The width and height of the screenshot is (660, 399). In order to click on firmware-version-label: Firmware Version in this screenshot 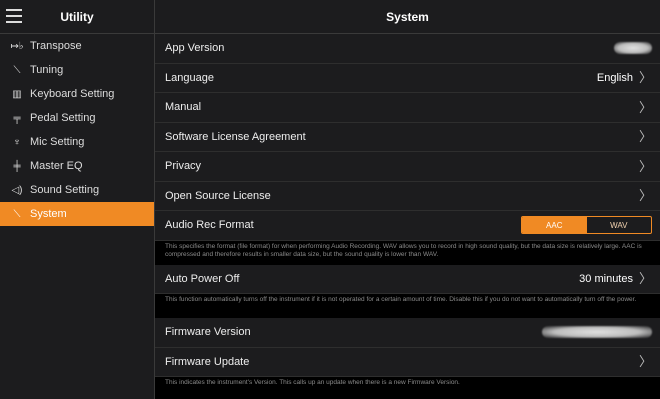, I will do `click(208, 332)`.